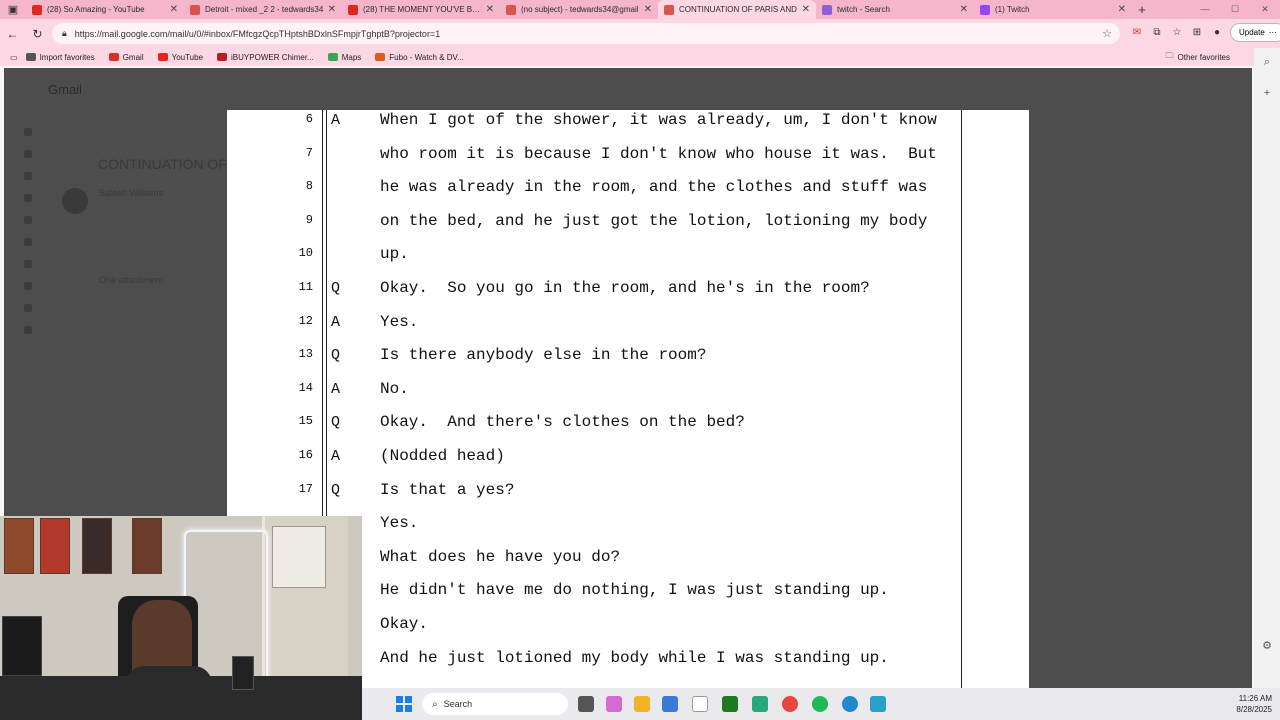 Image resolution: width=1280 pixels, height=720 pixels. Describe the element at coordinates (60, 57) in the screenshot. I see `bookmark-item: Import favorites` at that location.